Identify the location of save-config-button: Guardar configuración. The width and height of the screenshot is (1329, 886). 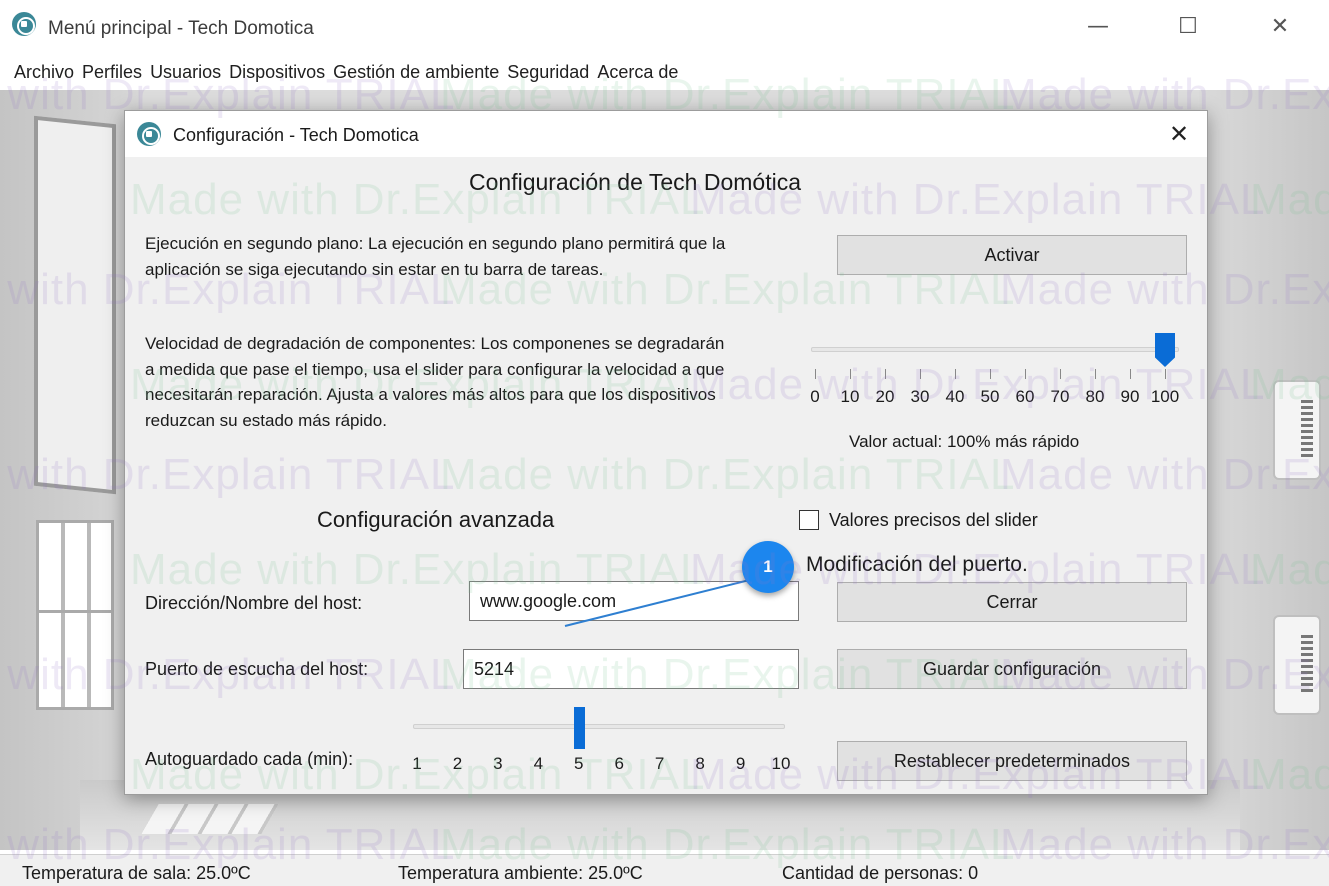
(1012, 669).